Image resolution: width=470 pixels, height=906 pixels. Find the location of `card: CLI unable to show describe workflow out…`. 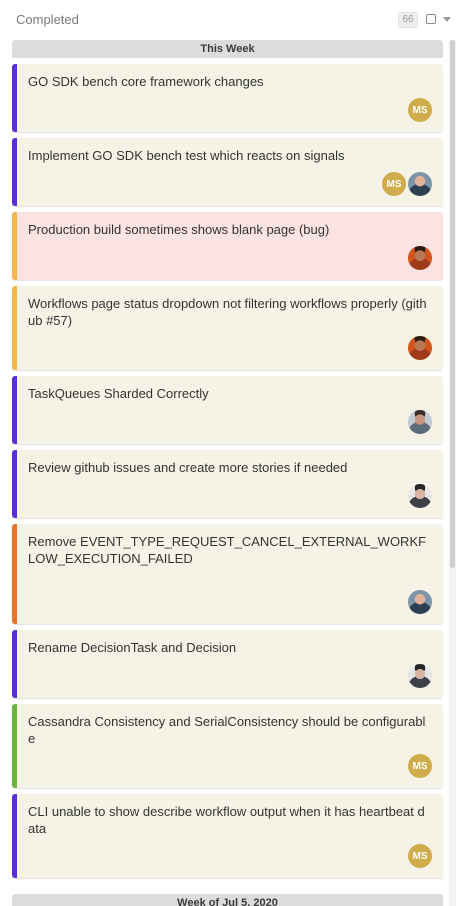

card: CLI unable to show describe workflow out… is located at coordinates (227, 836).